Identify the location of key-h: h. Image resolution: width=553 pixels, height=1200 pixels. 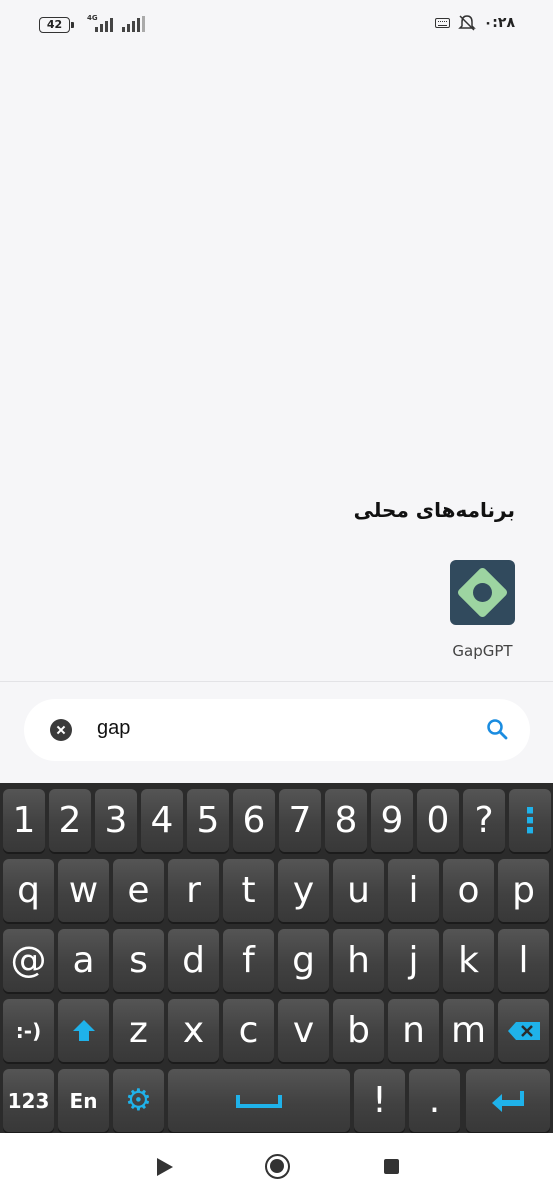
(358, 960).